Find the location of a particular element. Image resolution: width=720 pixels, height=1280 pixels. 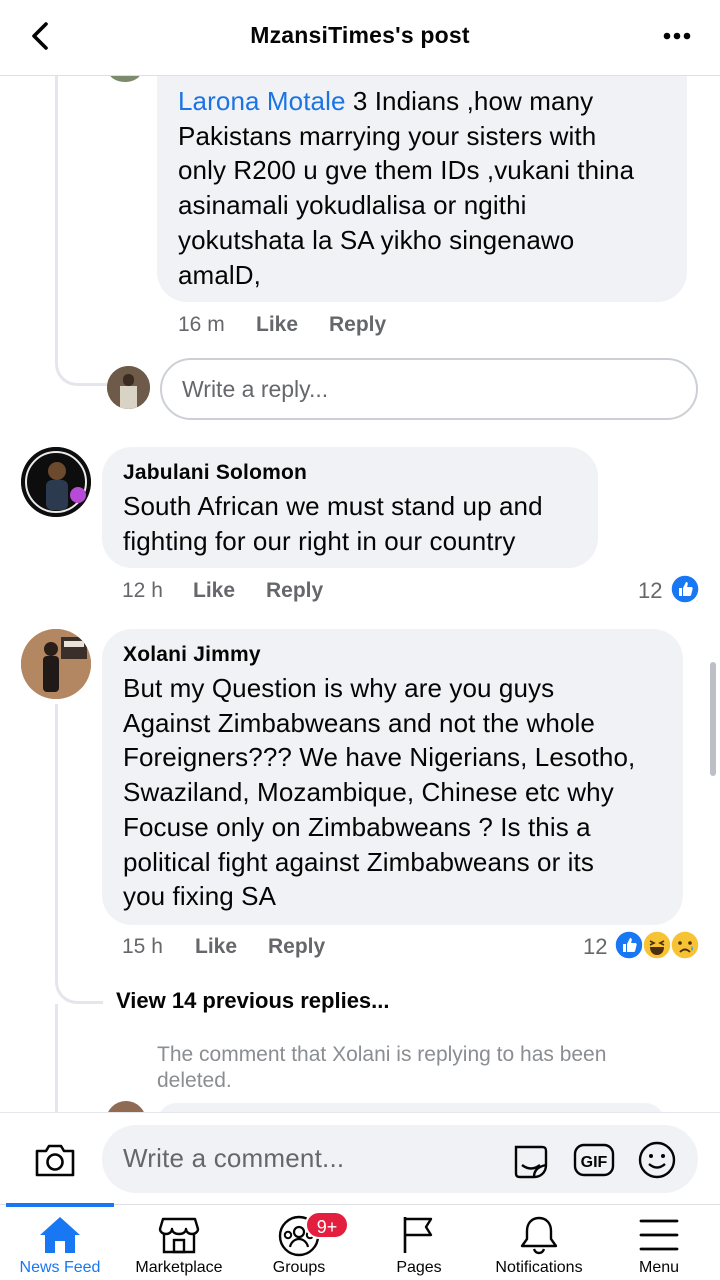

comment-author: Jabulani Solomon is located at coordinates (360, 473).